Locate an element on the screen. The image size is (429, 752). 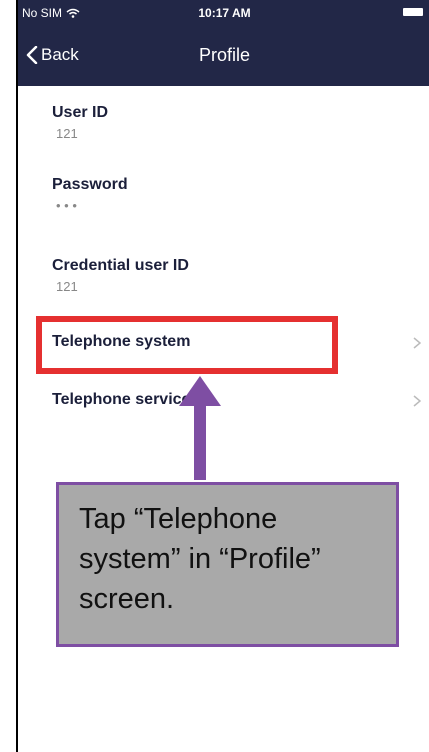
status-bar: No SIM 10:17 AM is located at coordinates (223, 13).